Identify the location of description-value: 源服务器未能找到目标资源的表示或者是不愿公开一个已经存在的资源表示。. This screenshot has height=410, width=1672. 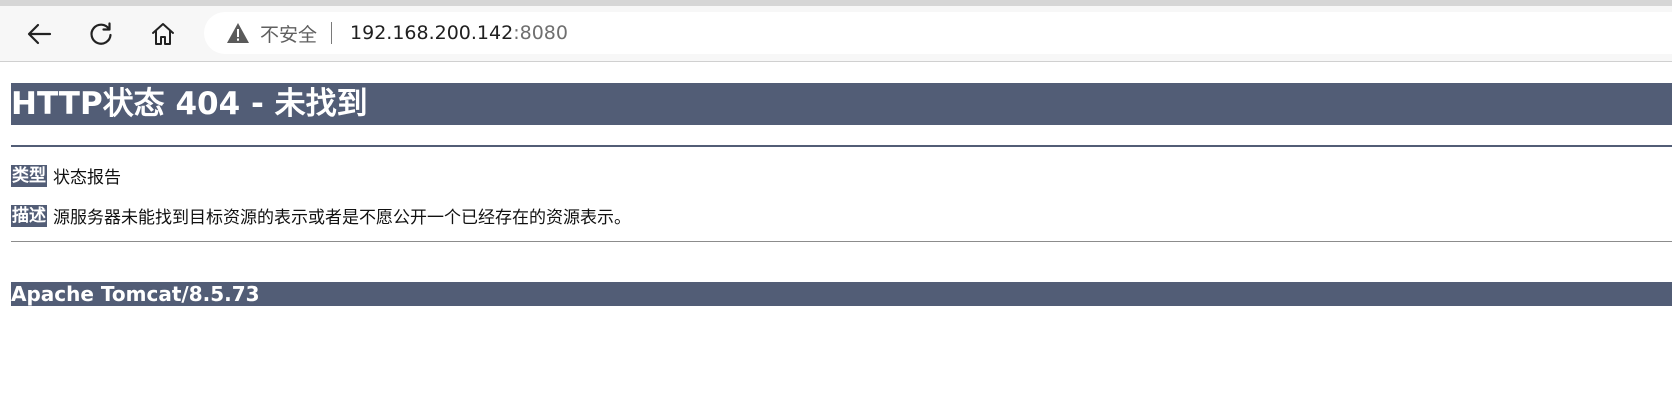
(342, 218).